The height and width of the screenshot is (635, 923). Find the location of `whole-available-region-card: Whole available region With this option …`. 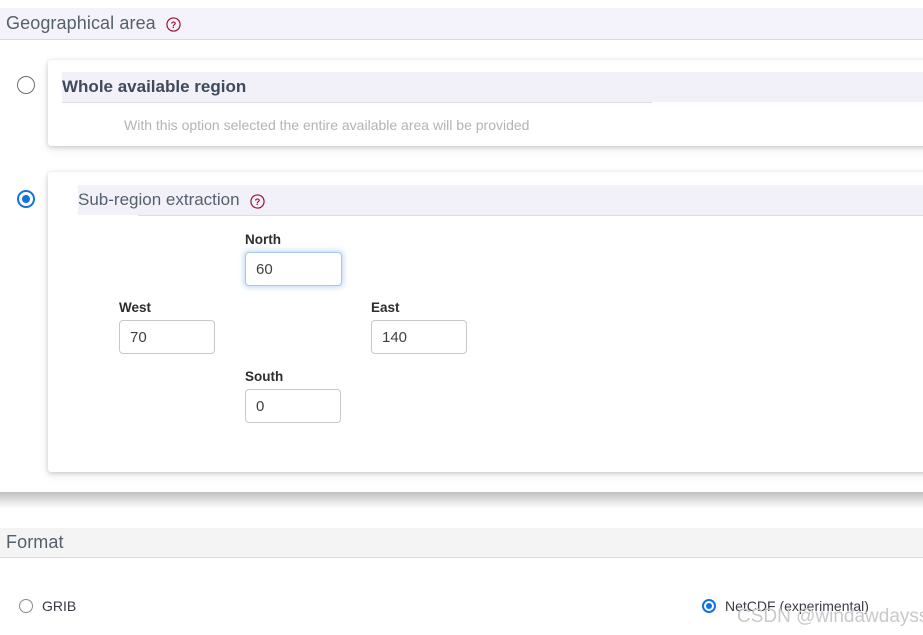

whole-available-region-card: Whole available region With this option … is located at coordinates (485, 103).